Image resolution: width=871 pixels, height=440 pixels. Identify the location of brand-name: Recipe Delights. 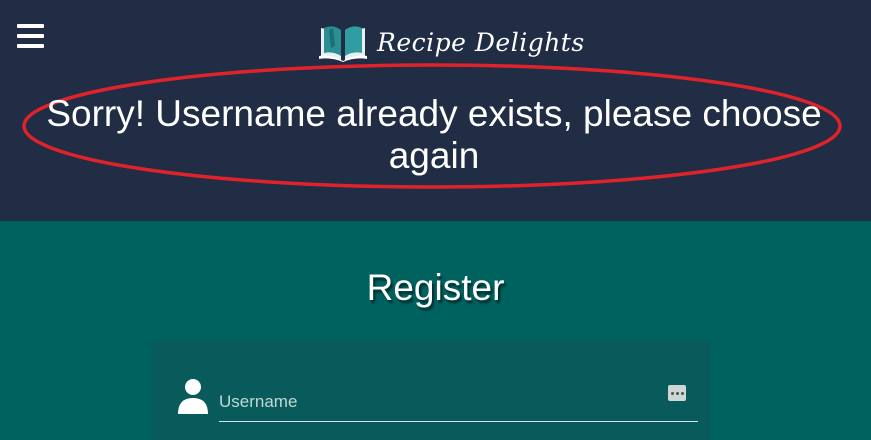
(481, 42).